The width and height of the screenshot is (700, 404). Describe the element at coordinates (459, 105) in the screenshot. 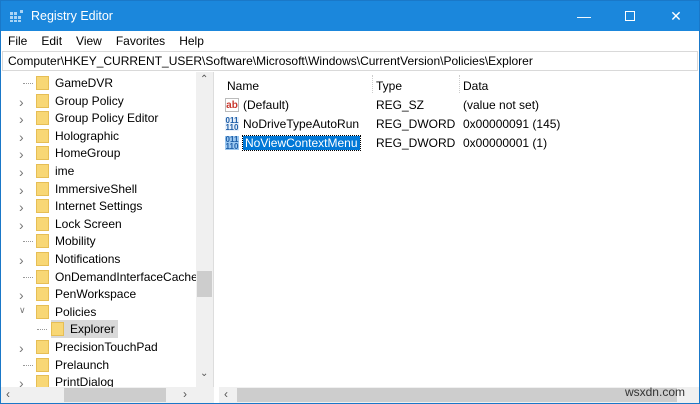

I see `value-row: ab (Default) REG_SZ (value not set)` at that location.